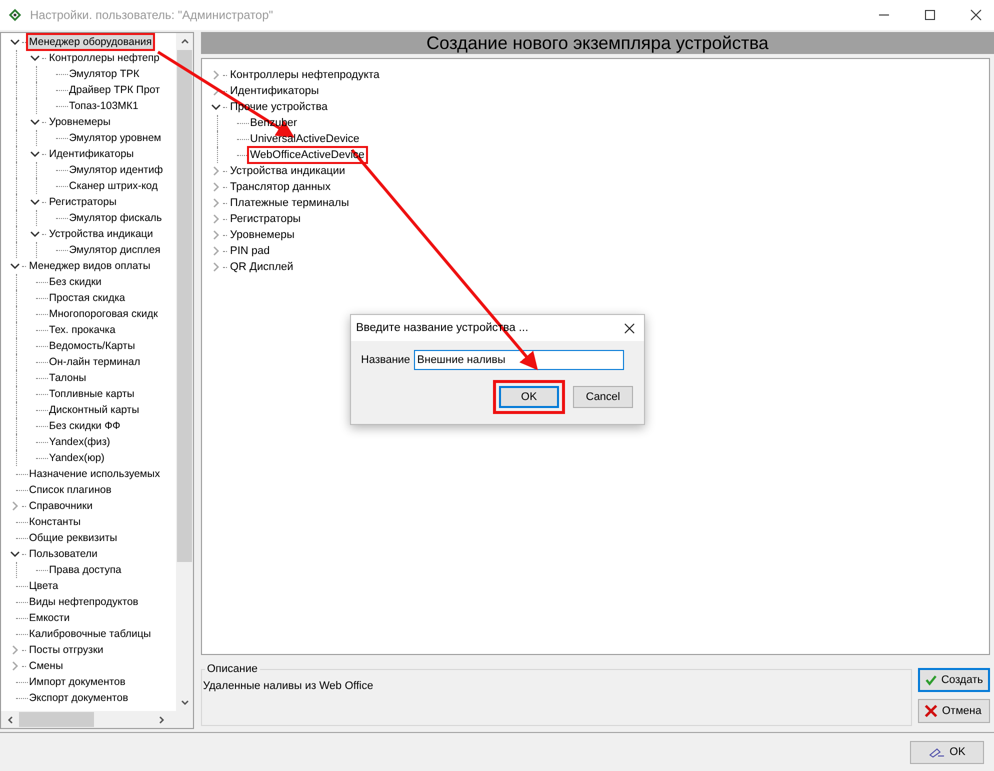 The width and height of the screenshot is (994, 771). What do you see at coordinates (83, 202) in the screenshot?
I see `tree-item: Регистраторы` at bounding box center [83, 202].